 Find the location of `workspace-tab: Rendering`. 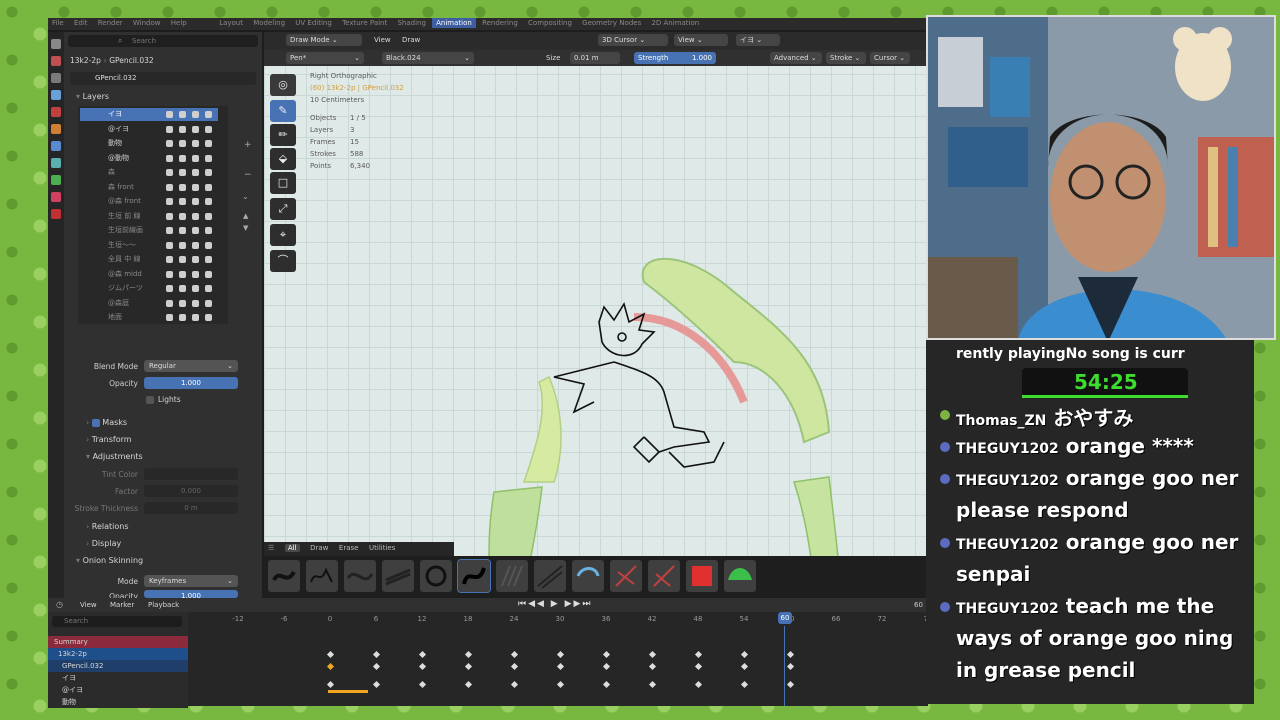

workspace-tab: Rendering is located at coordinates (500, 23).